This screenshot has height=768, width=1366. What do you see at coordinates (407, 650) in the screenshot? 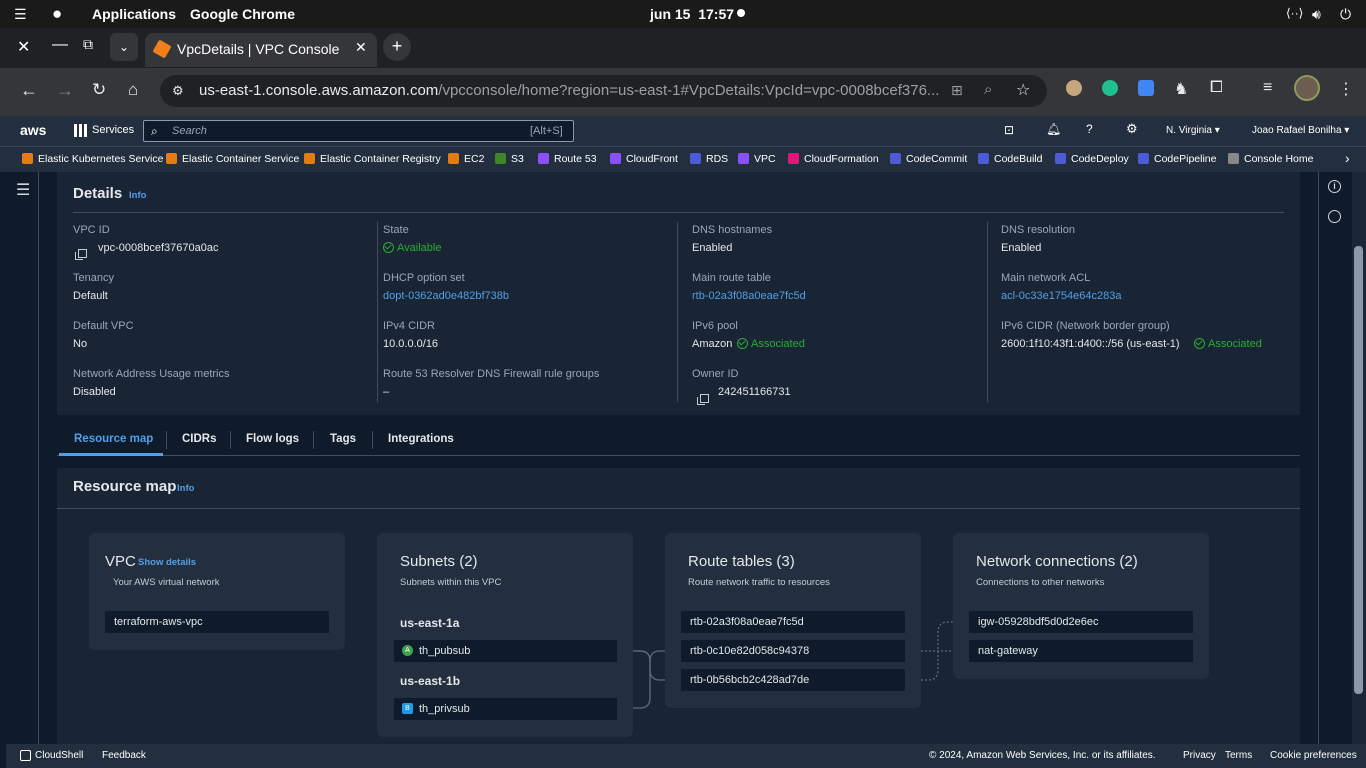
I see `az-a-badge-icon: A` at bounding box center [407, 650].